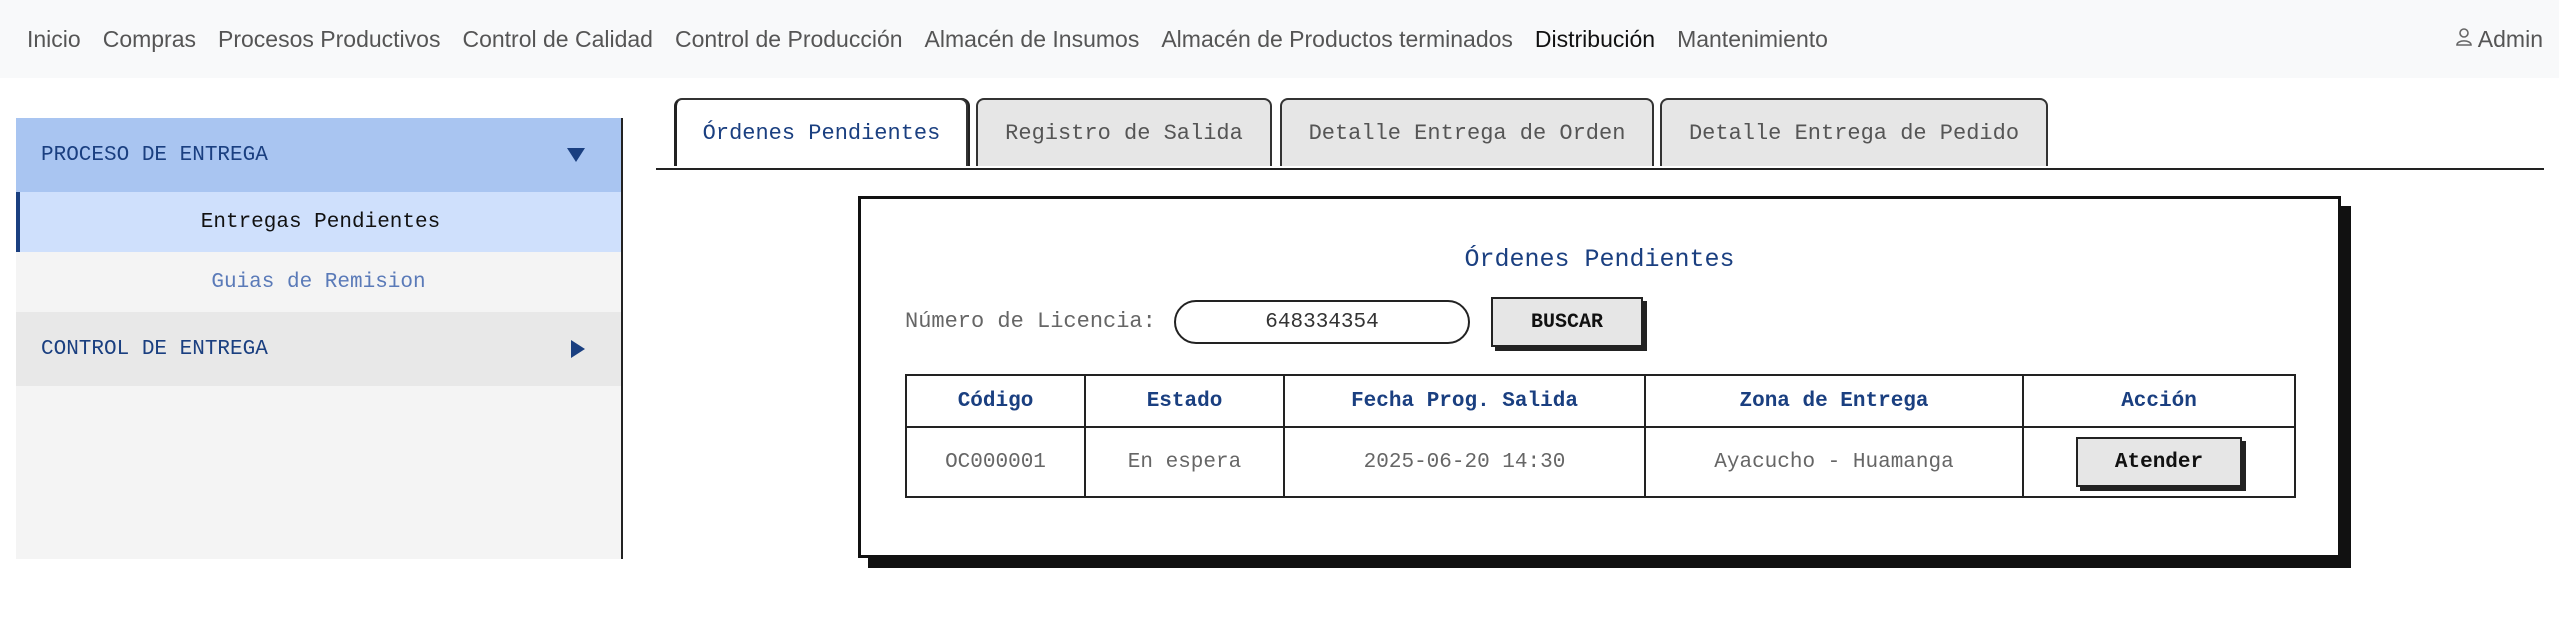  What do you see at coordinates (2510, 38) in the screenshot?
I see `user-name: Admin` at bounding box center [2510, 38].